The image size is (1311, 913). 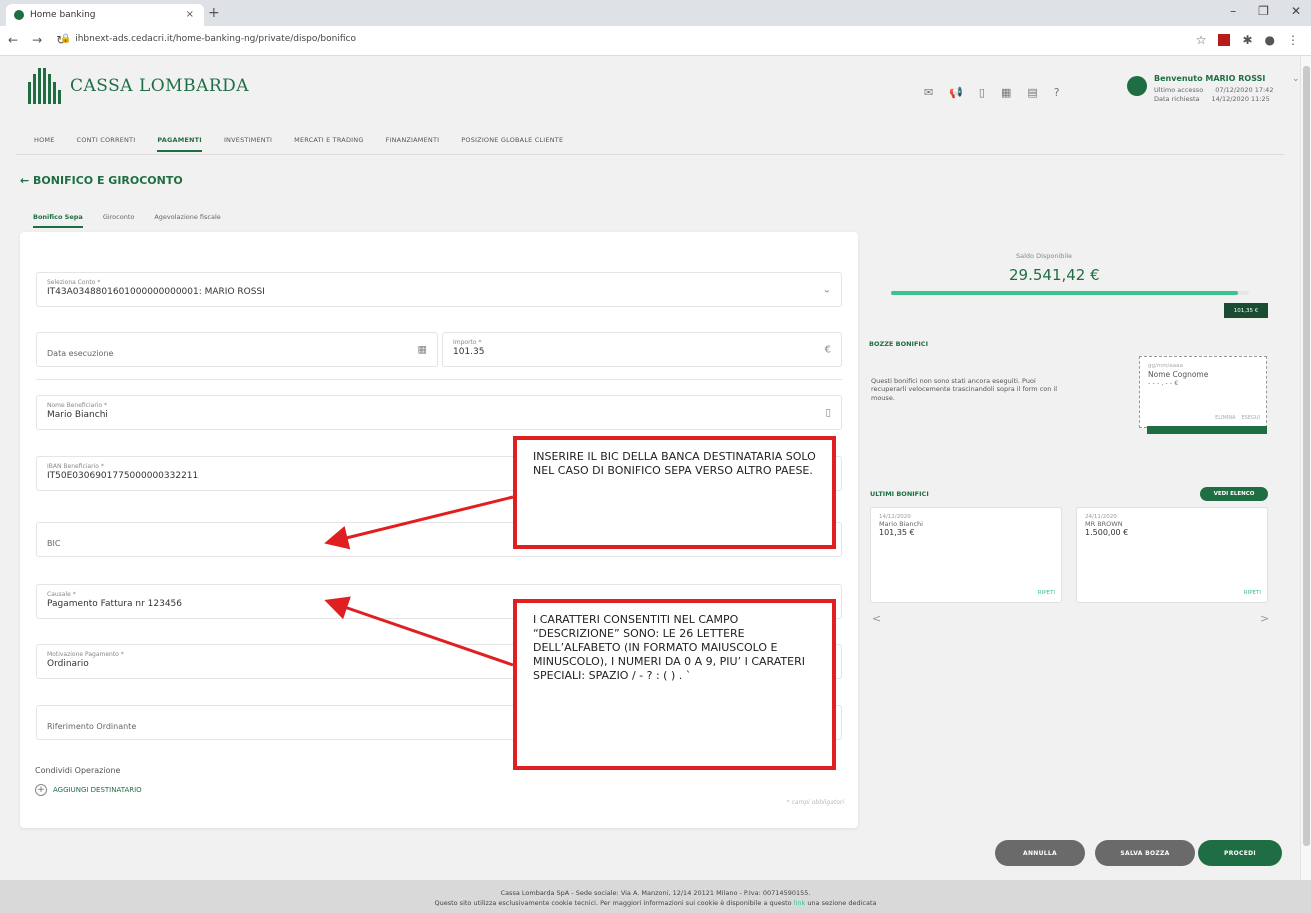 What do you see at coordinates (1207, 430) in the screenshot?
I see `draft-card-footer` at bounding box center [1207, 430].